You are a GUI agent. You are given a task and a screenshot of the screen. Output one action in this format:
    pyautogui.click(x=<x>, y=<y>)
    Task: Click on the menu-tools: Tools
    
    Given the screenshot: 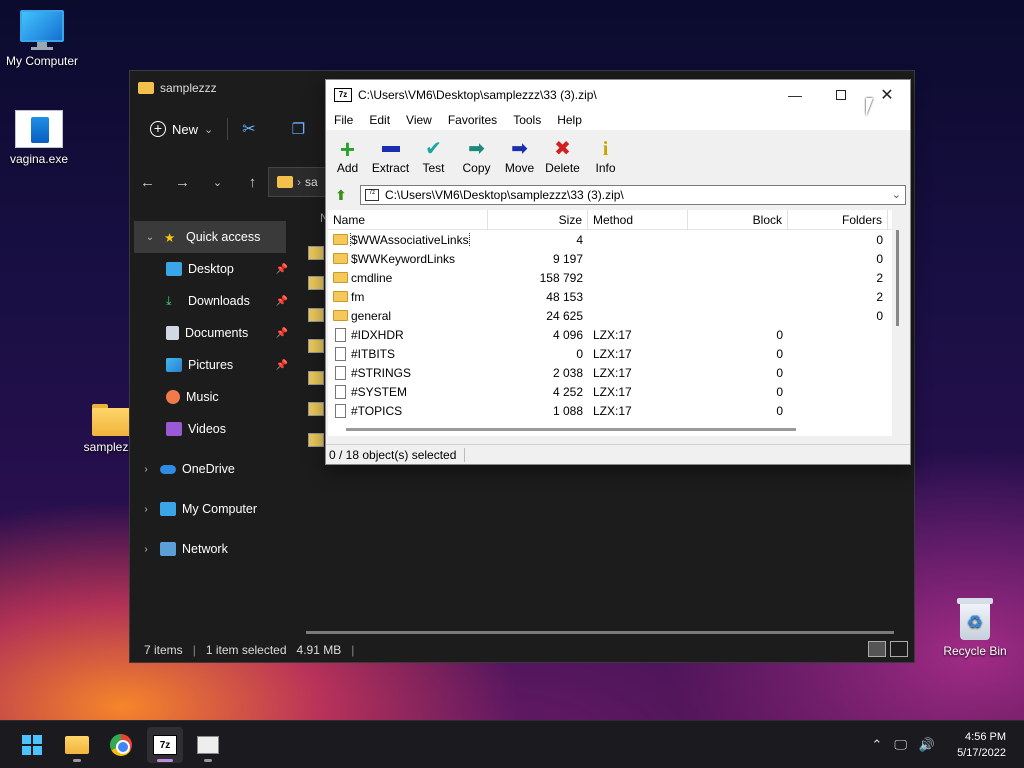 What is the action you would take?
    pyautogui.click(x=527, y=120)
    